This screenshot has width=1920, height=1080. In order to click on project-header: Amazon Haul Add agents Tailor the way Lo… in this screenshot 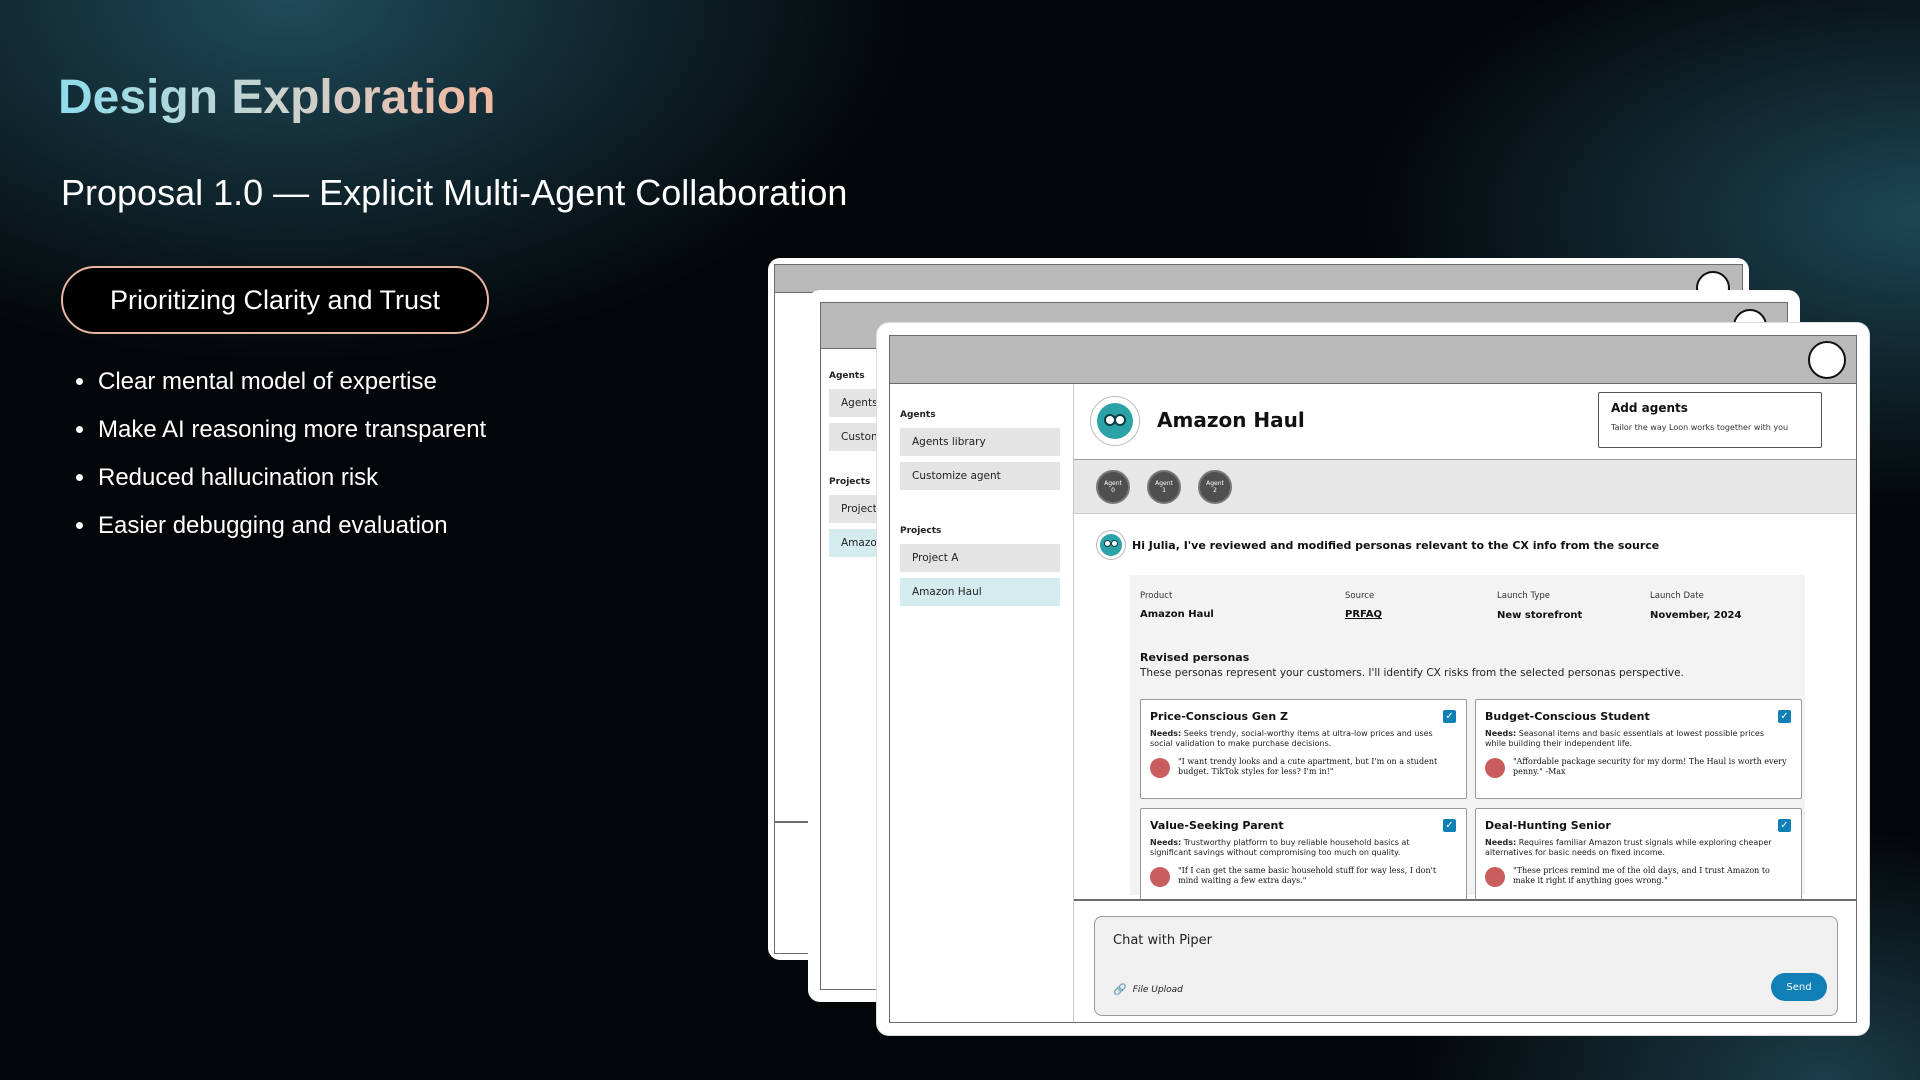, I will do `click(1465, 422)`.